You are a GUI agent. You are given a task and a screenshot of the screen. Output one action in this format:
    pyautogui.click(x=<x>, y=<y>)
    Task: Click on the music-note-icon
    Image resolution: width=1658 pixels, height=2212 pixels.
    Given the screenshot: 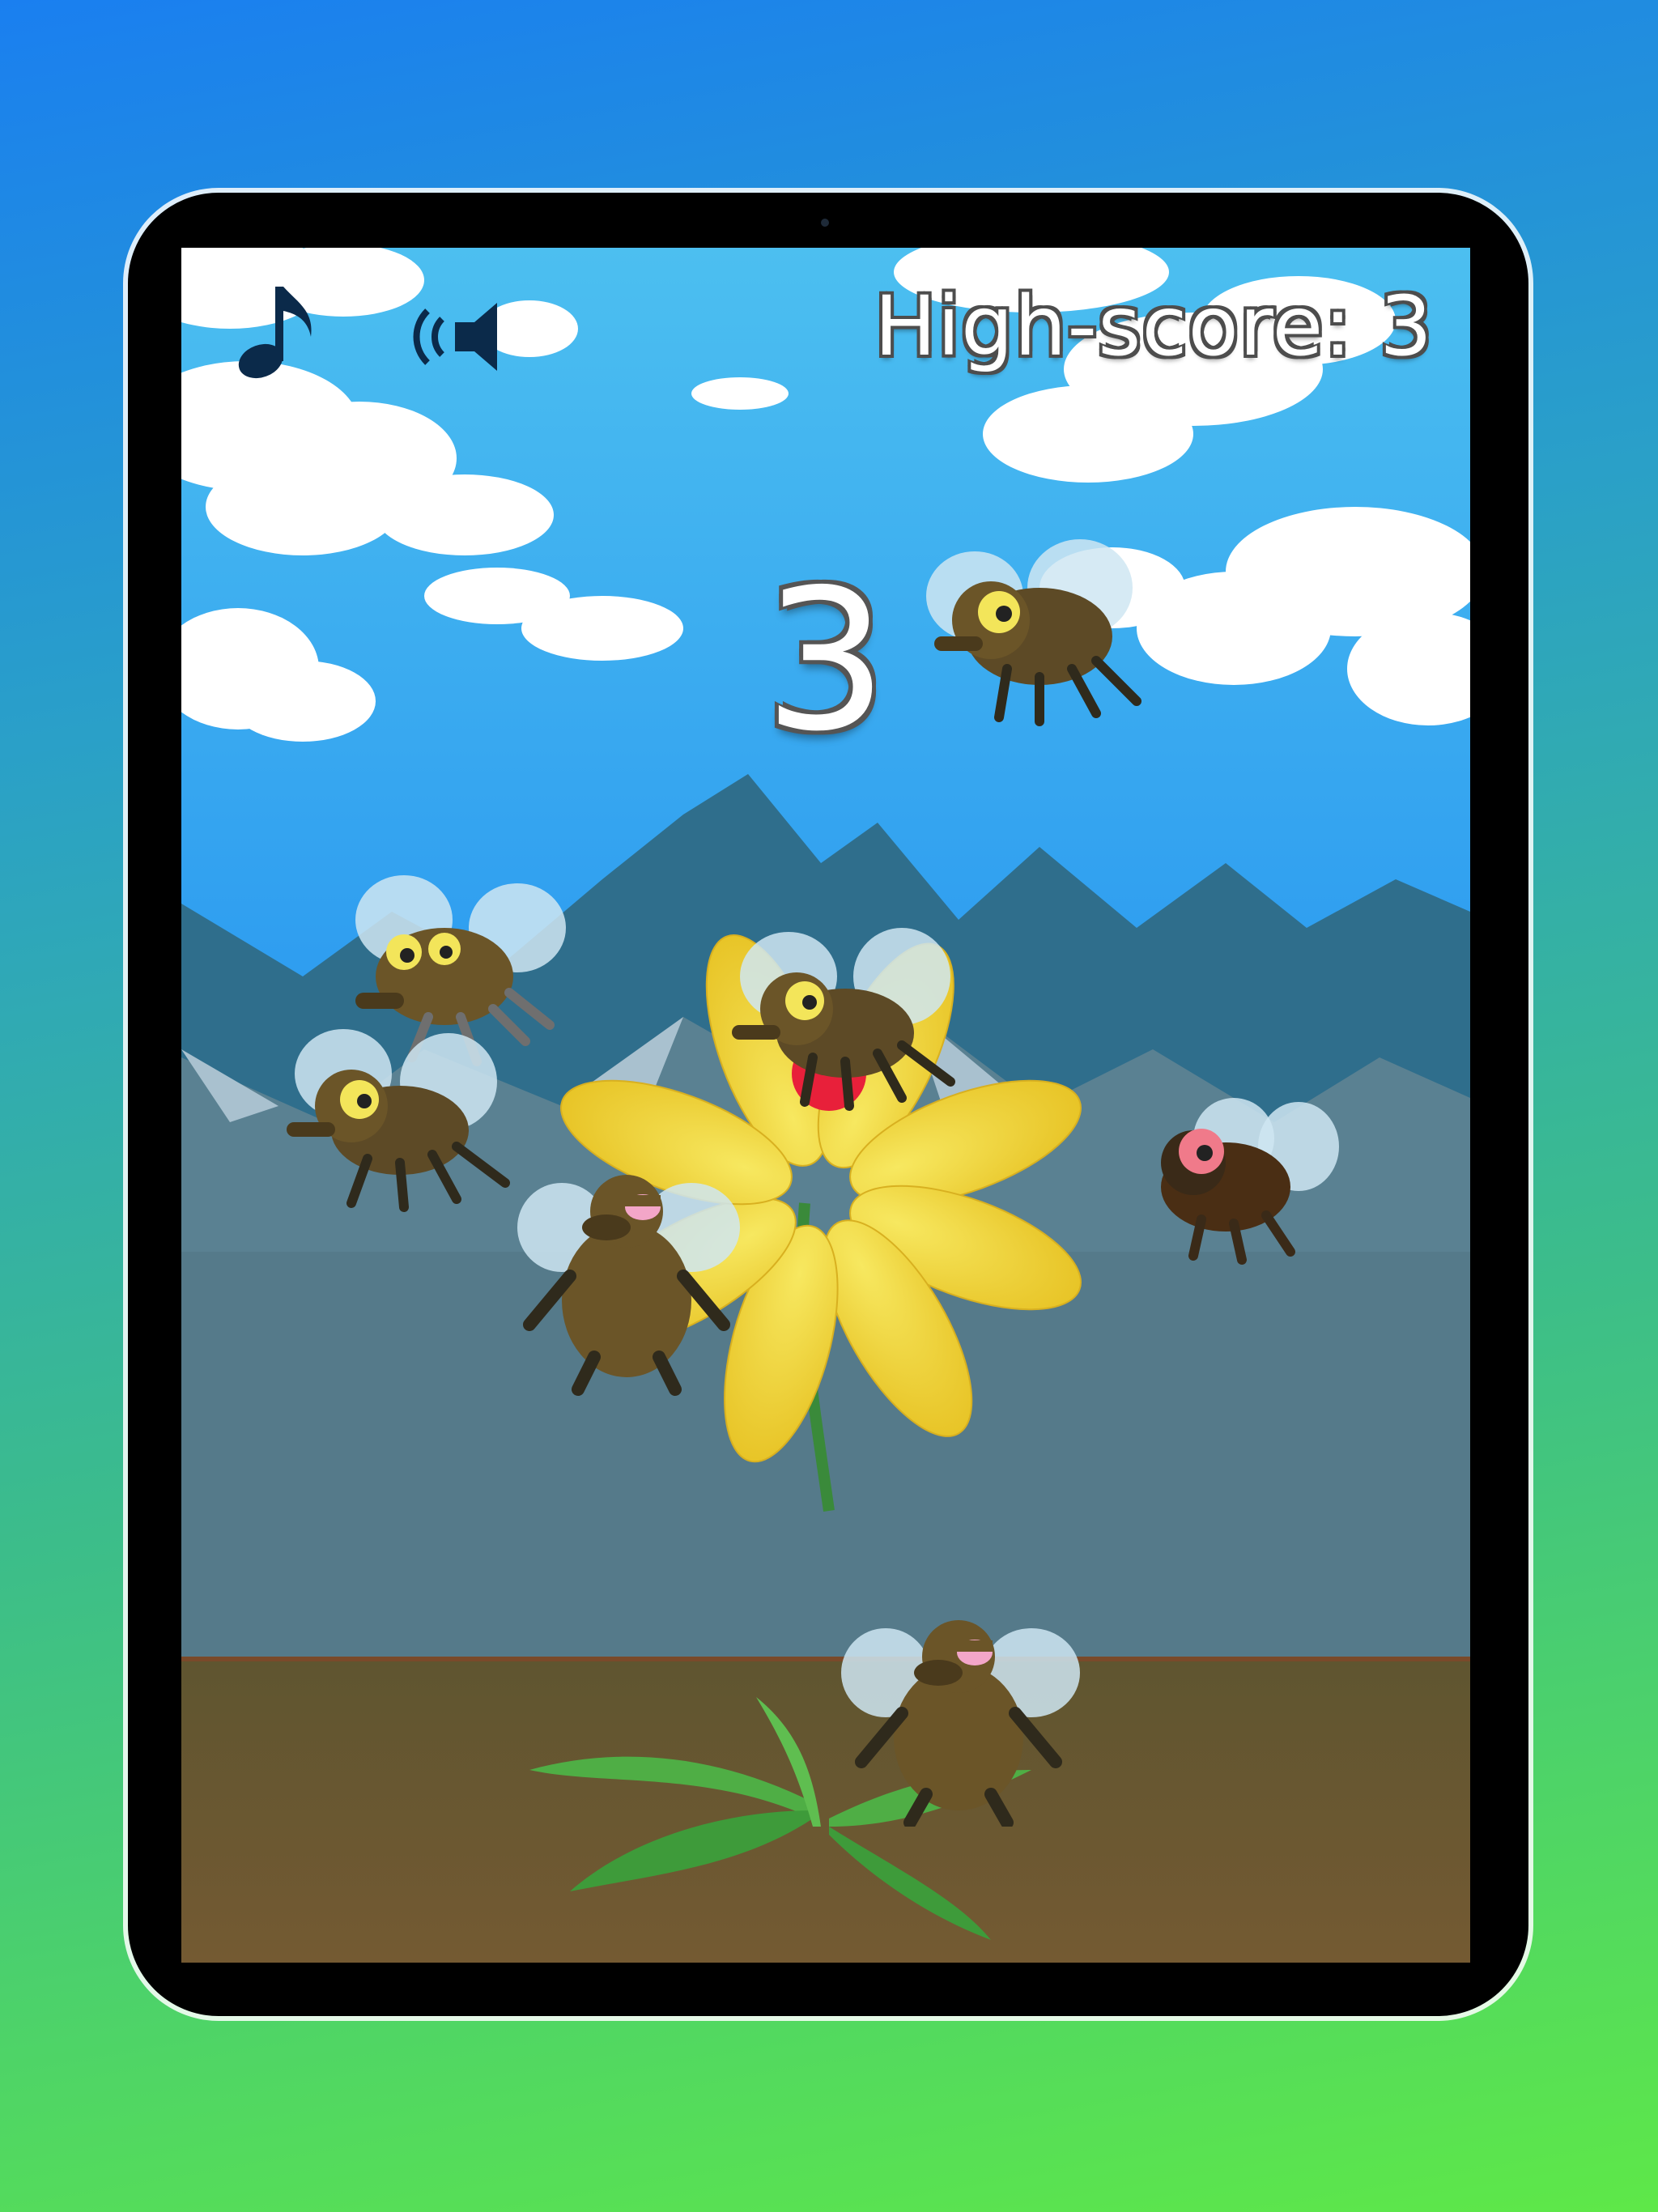 What is the action you would take?
    pyautogui.click(x=277, y=332)
    